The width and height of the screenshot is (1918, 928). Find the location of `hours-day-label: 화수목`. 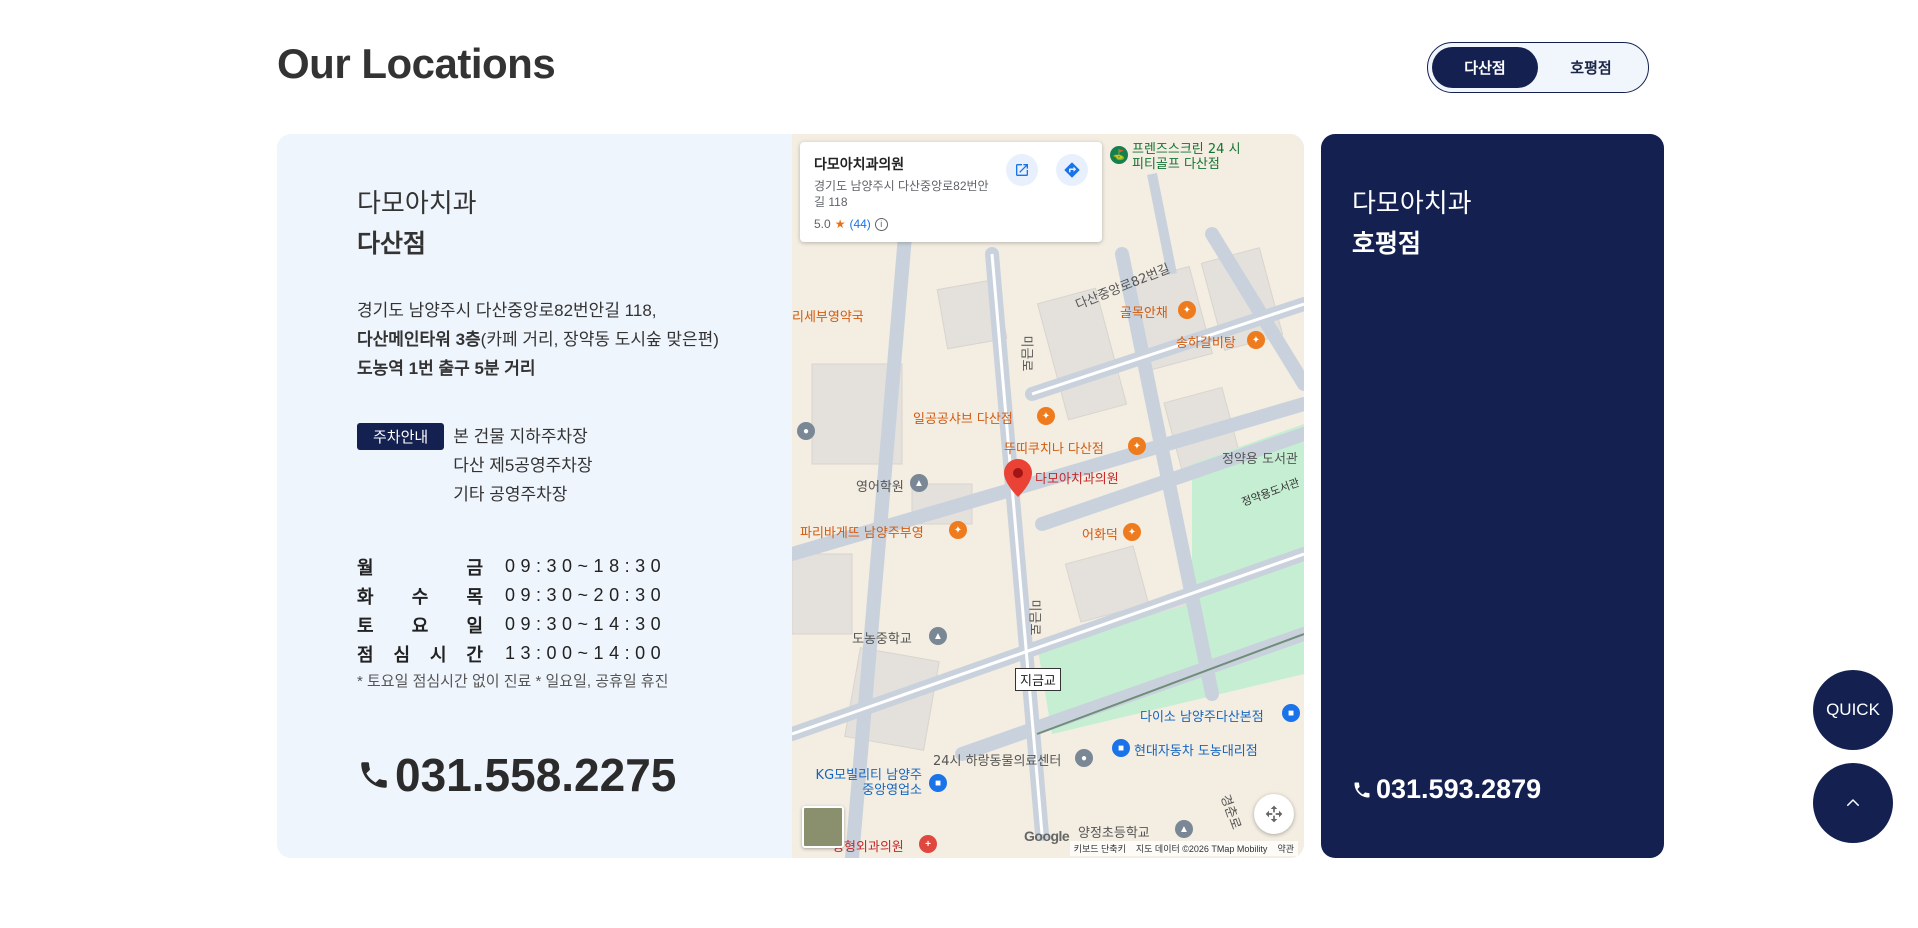

hours-day-label: 화수목 is located at coordinates (420, 596).